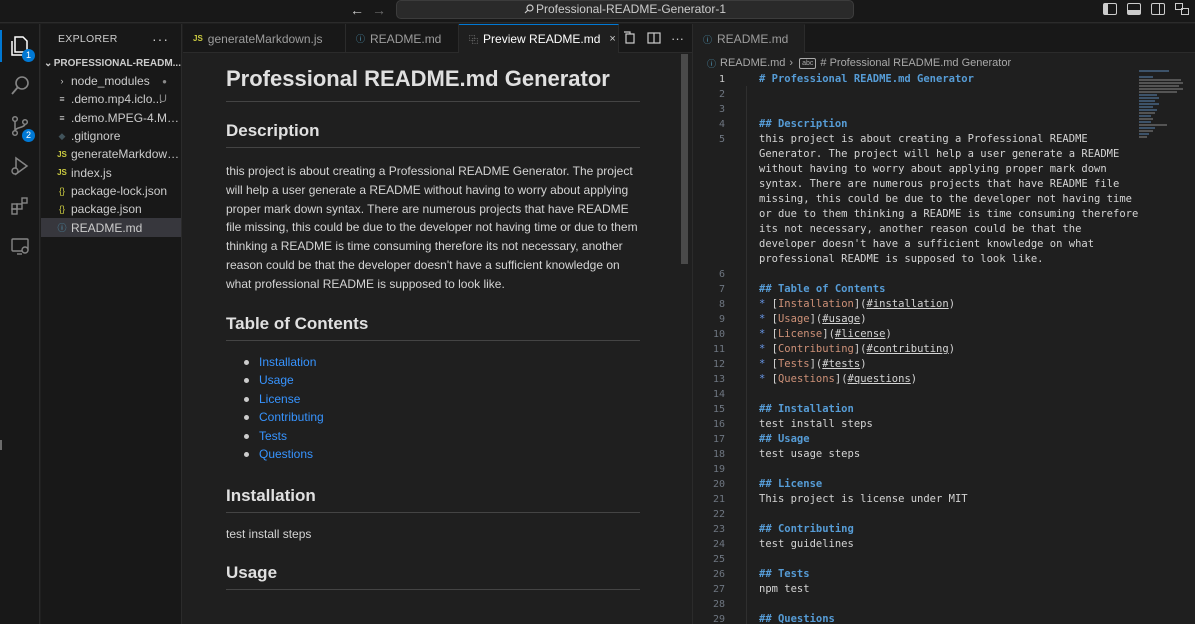 The image size is (1195, 624). I want to click on layout-controls, so click(1146, 9).